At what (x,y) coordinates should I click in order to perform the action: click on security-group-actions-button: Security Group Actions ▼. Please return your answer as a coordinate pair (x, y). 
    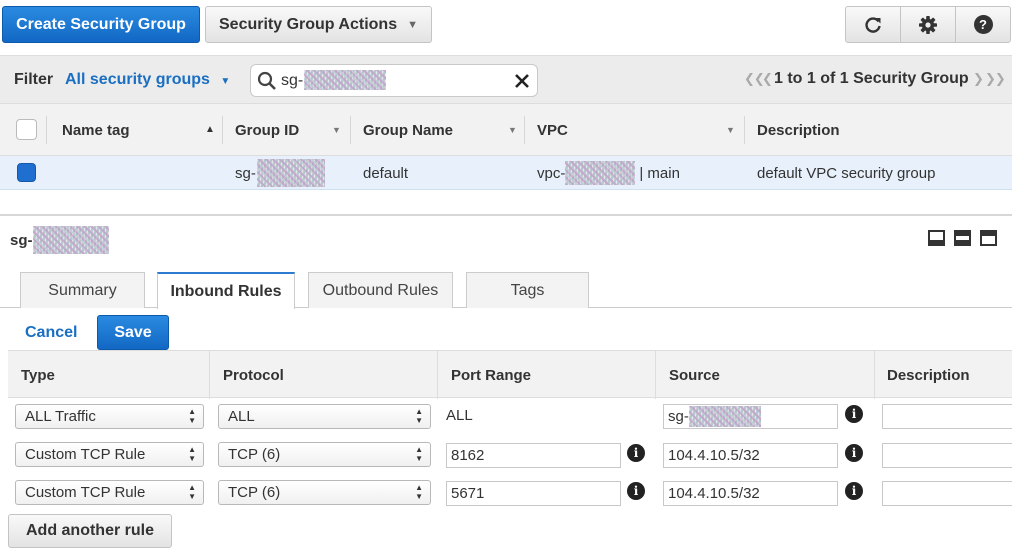
    Looking at the image, I should click on (318, 24).